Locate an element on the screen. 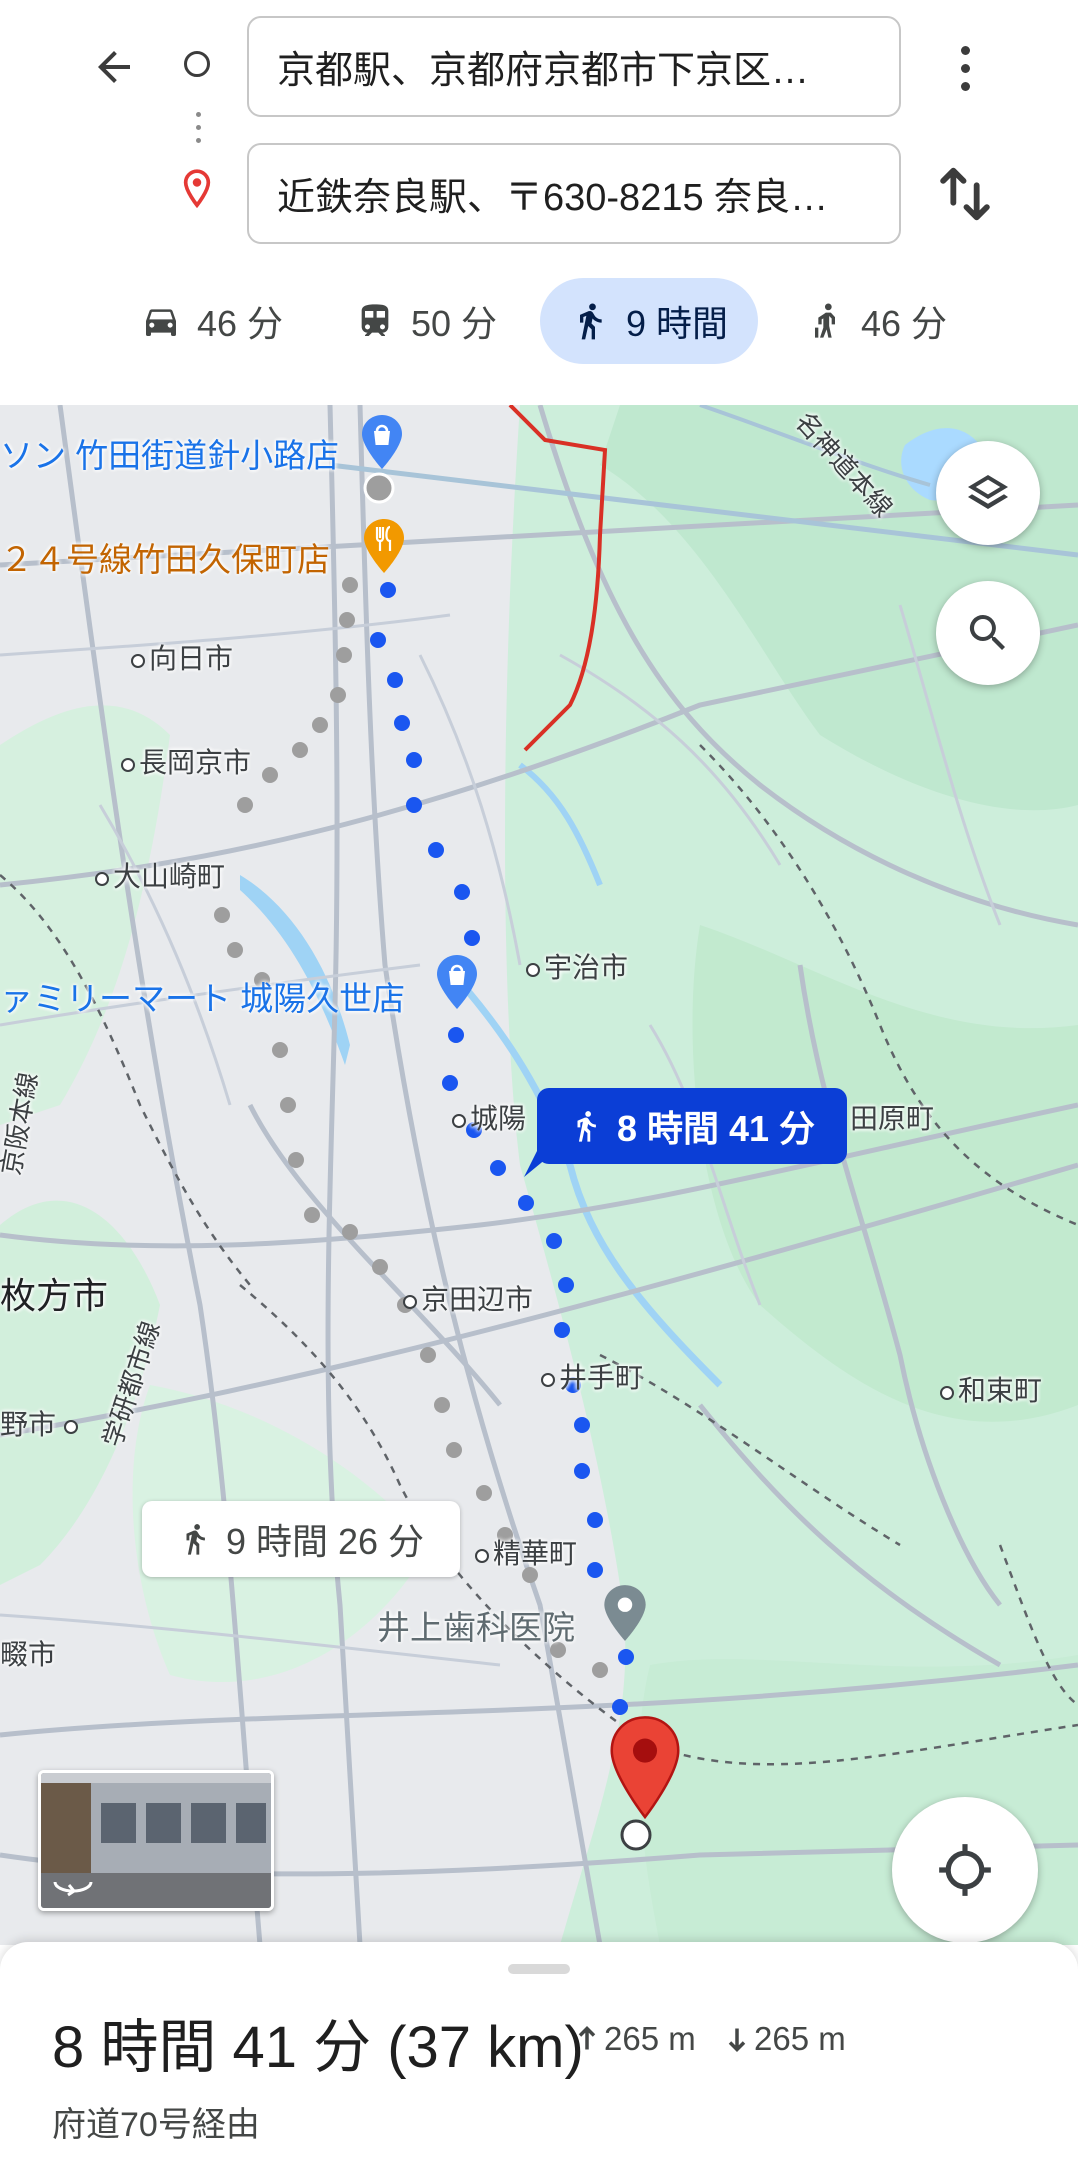  place-label: 向日市 is located at coordinates (182, 657).